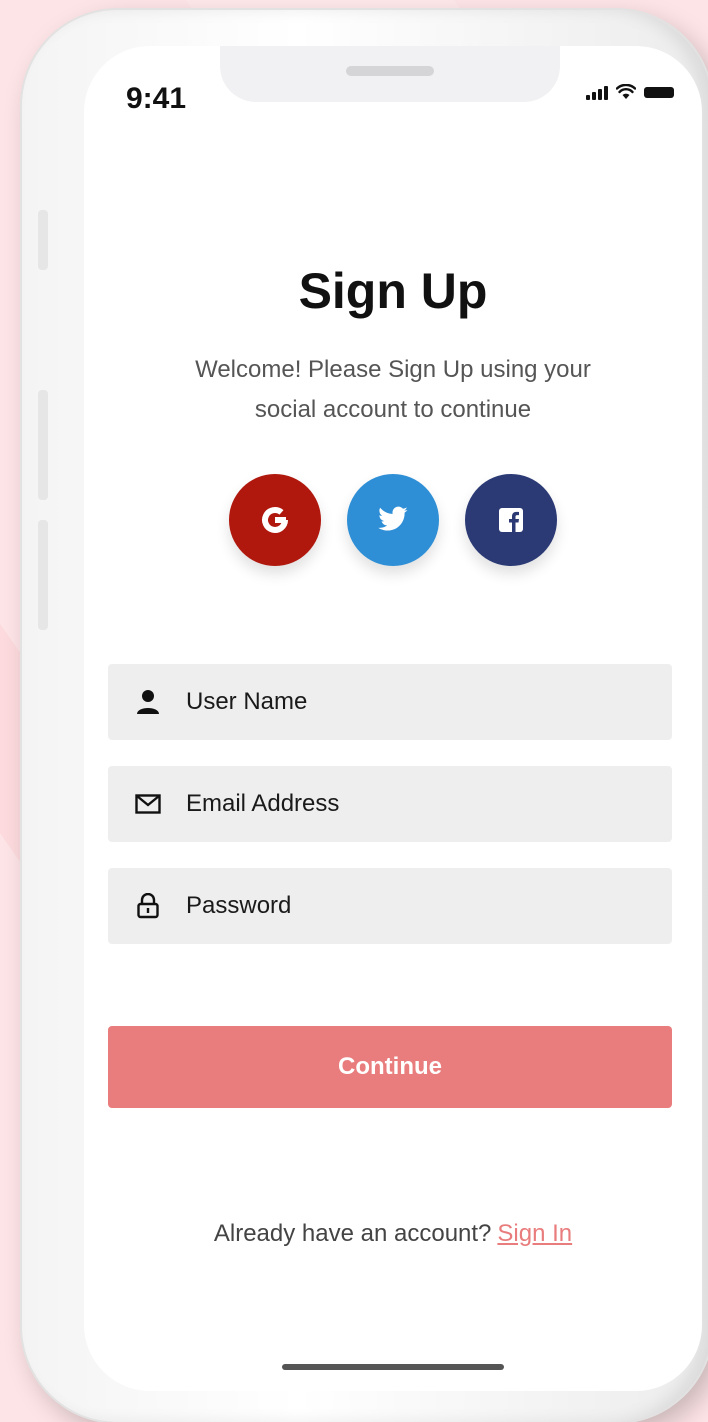 This screenshot has height=1422, width=708. What do you see at coordinates (239, 905) in the screenshot?
I see `password-placeholder: Password` at bounding box center [239, 905].